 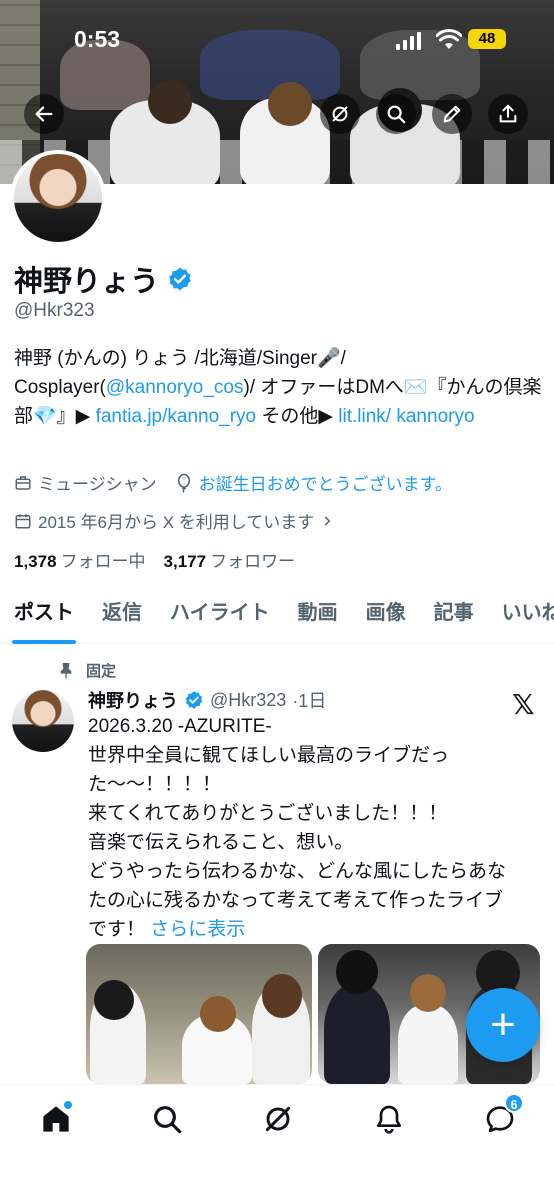 I want to click on nav-notifications, so click(x=389, y=1119).